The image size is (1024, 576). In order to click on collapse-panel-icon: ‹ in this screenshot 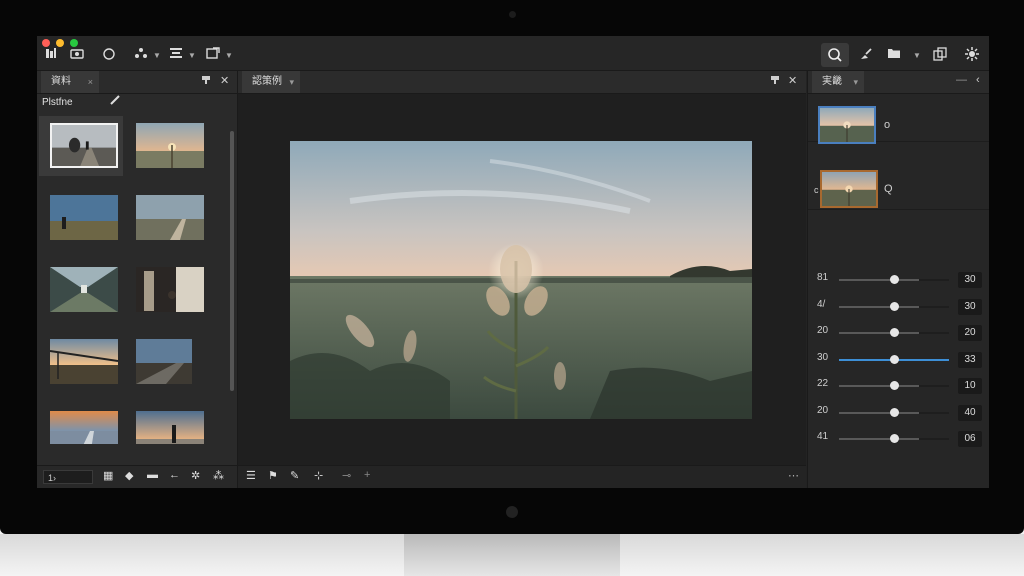, I will do `click(978, 80)`.